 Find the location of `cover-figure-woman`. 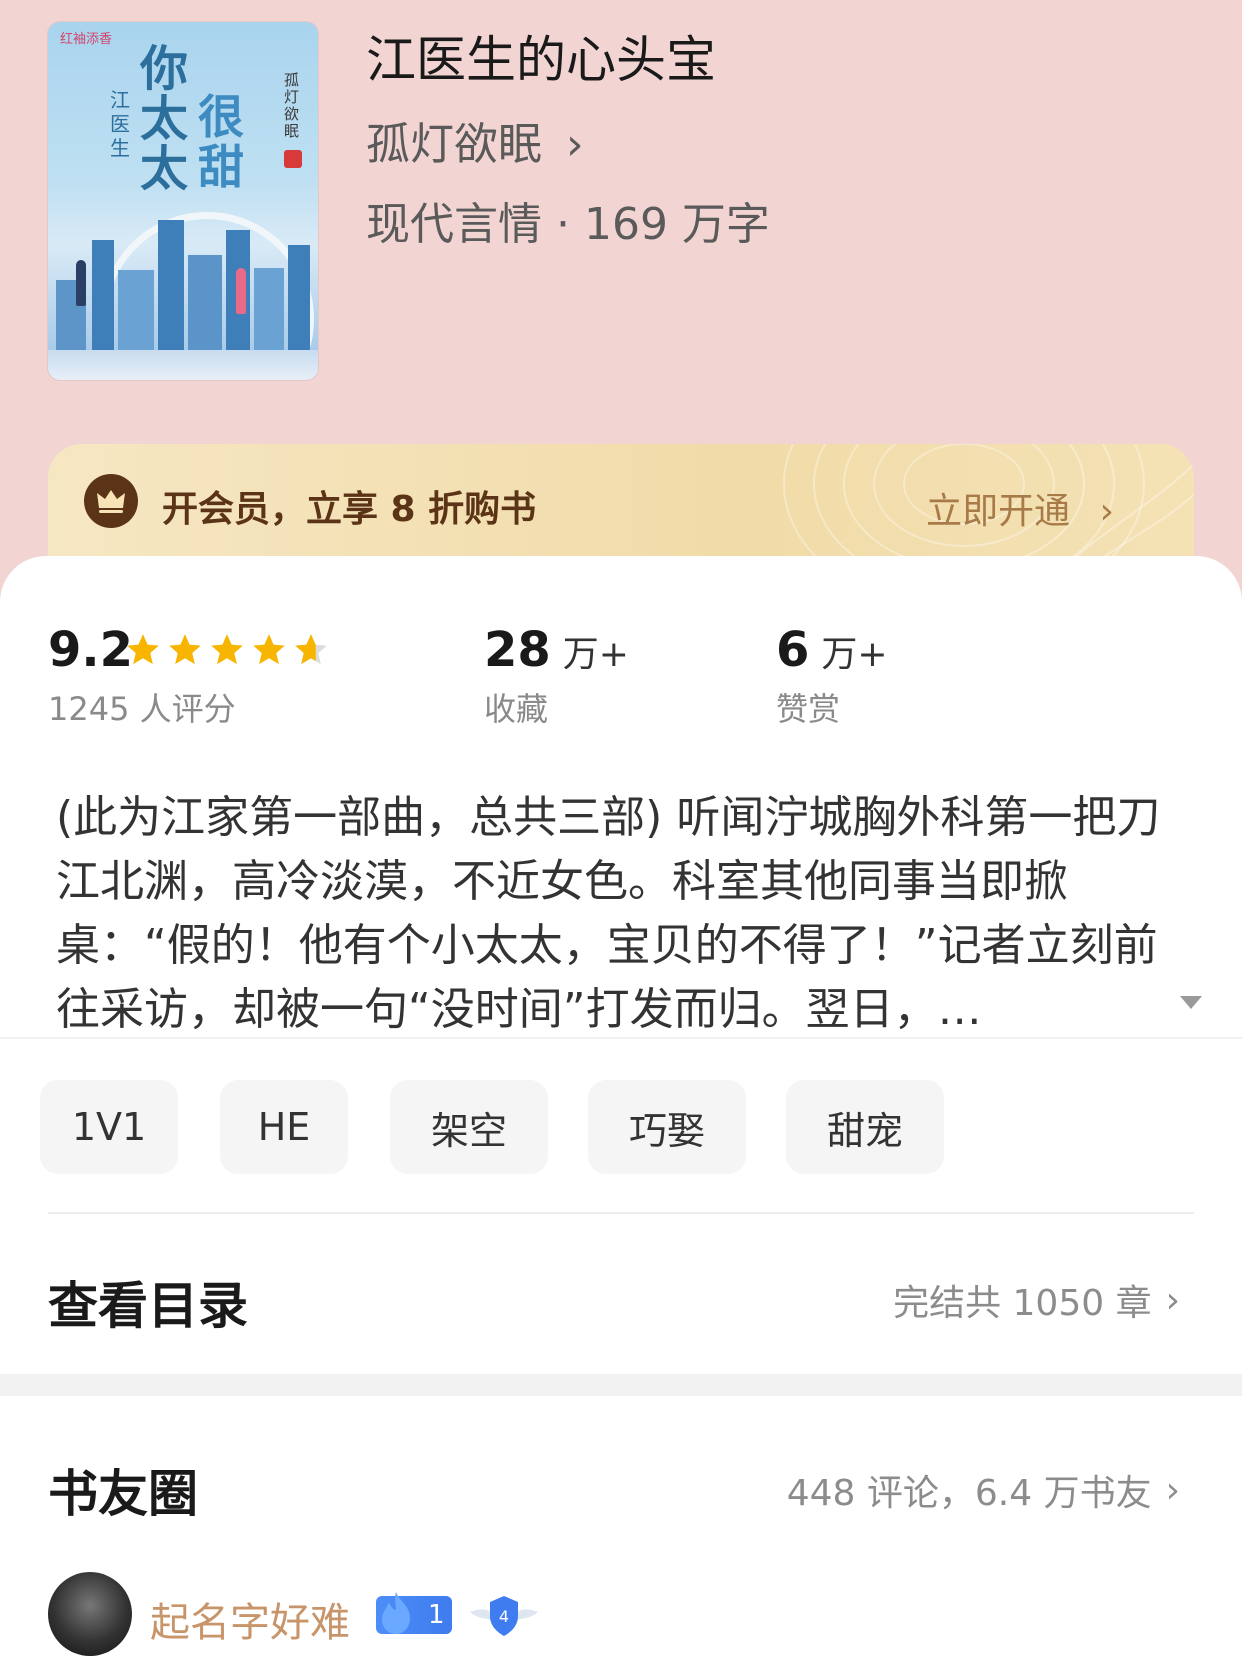

cover-figure-woman is located at coordinates (241, 291).